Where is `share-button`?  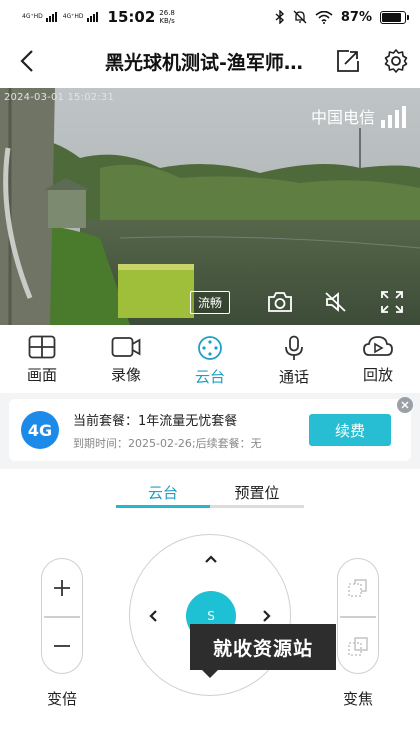
share-button is located at coordinates (348, 61).